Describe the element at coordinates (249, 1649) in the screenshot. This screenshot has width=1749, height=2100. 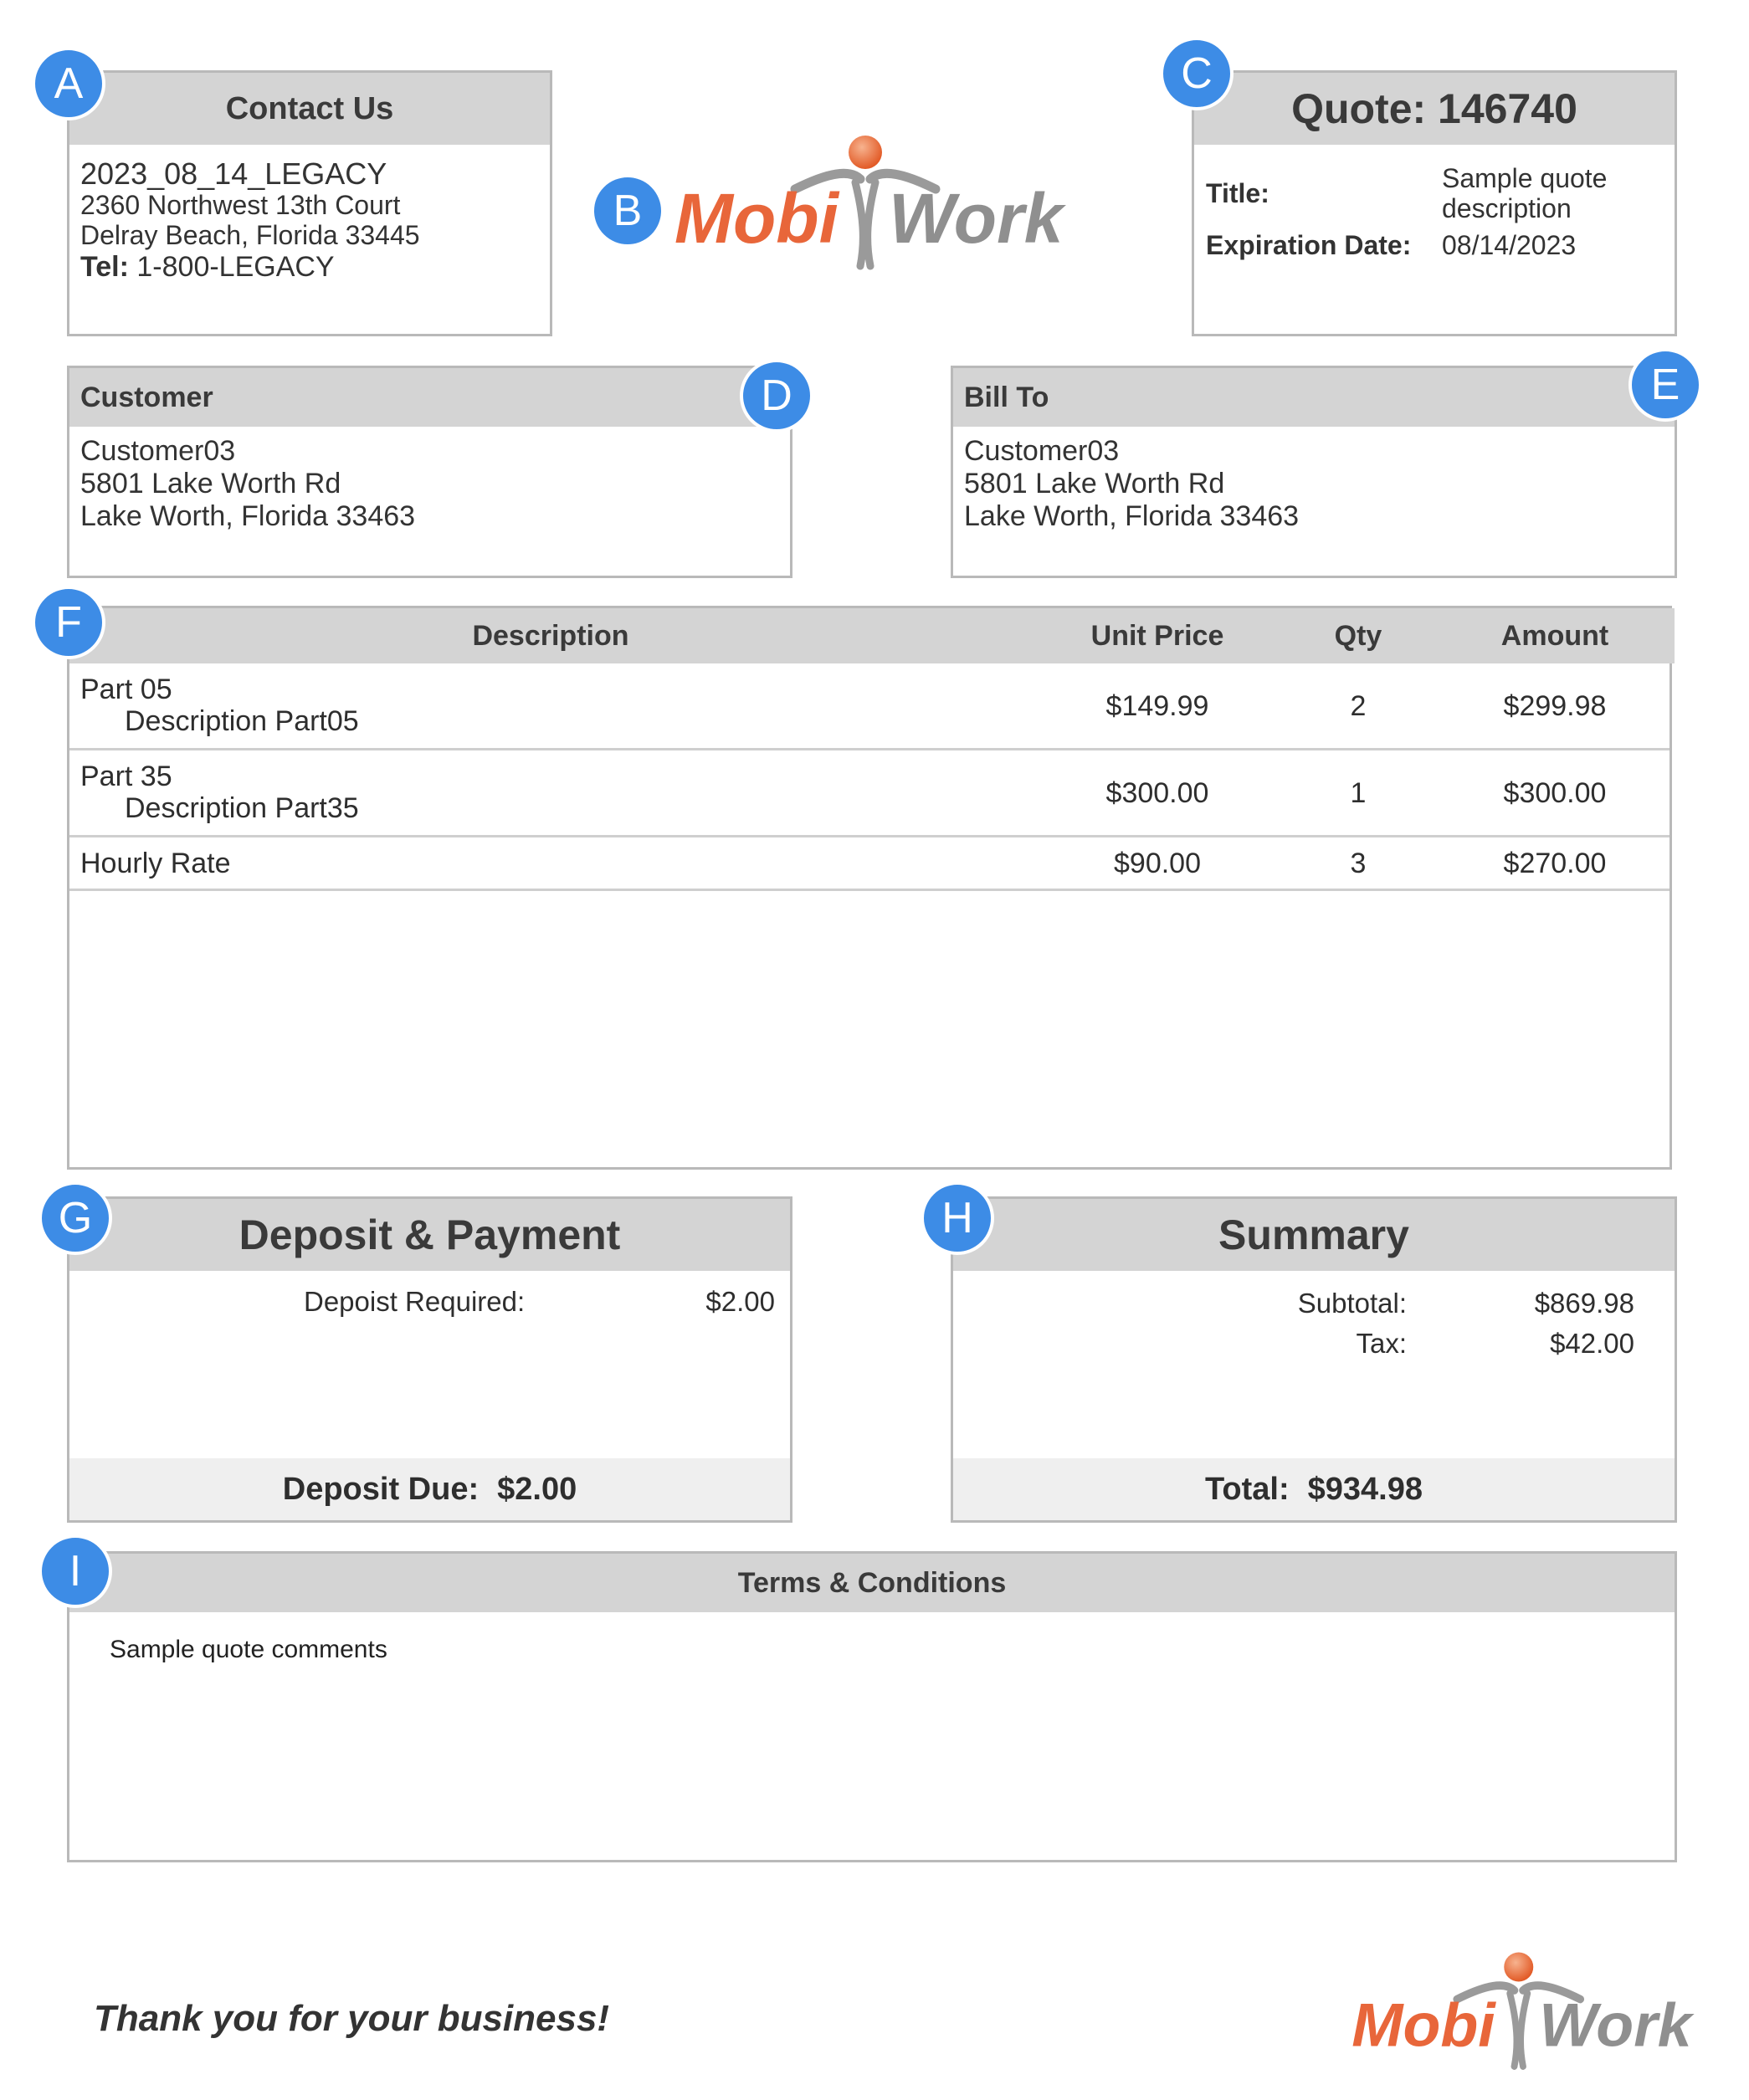
I see `terms-comments: Sample quote comments` at that location.